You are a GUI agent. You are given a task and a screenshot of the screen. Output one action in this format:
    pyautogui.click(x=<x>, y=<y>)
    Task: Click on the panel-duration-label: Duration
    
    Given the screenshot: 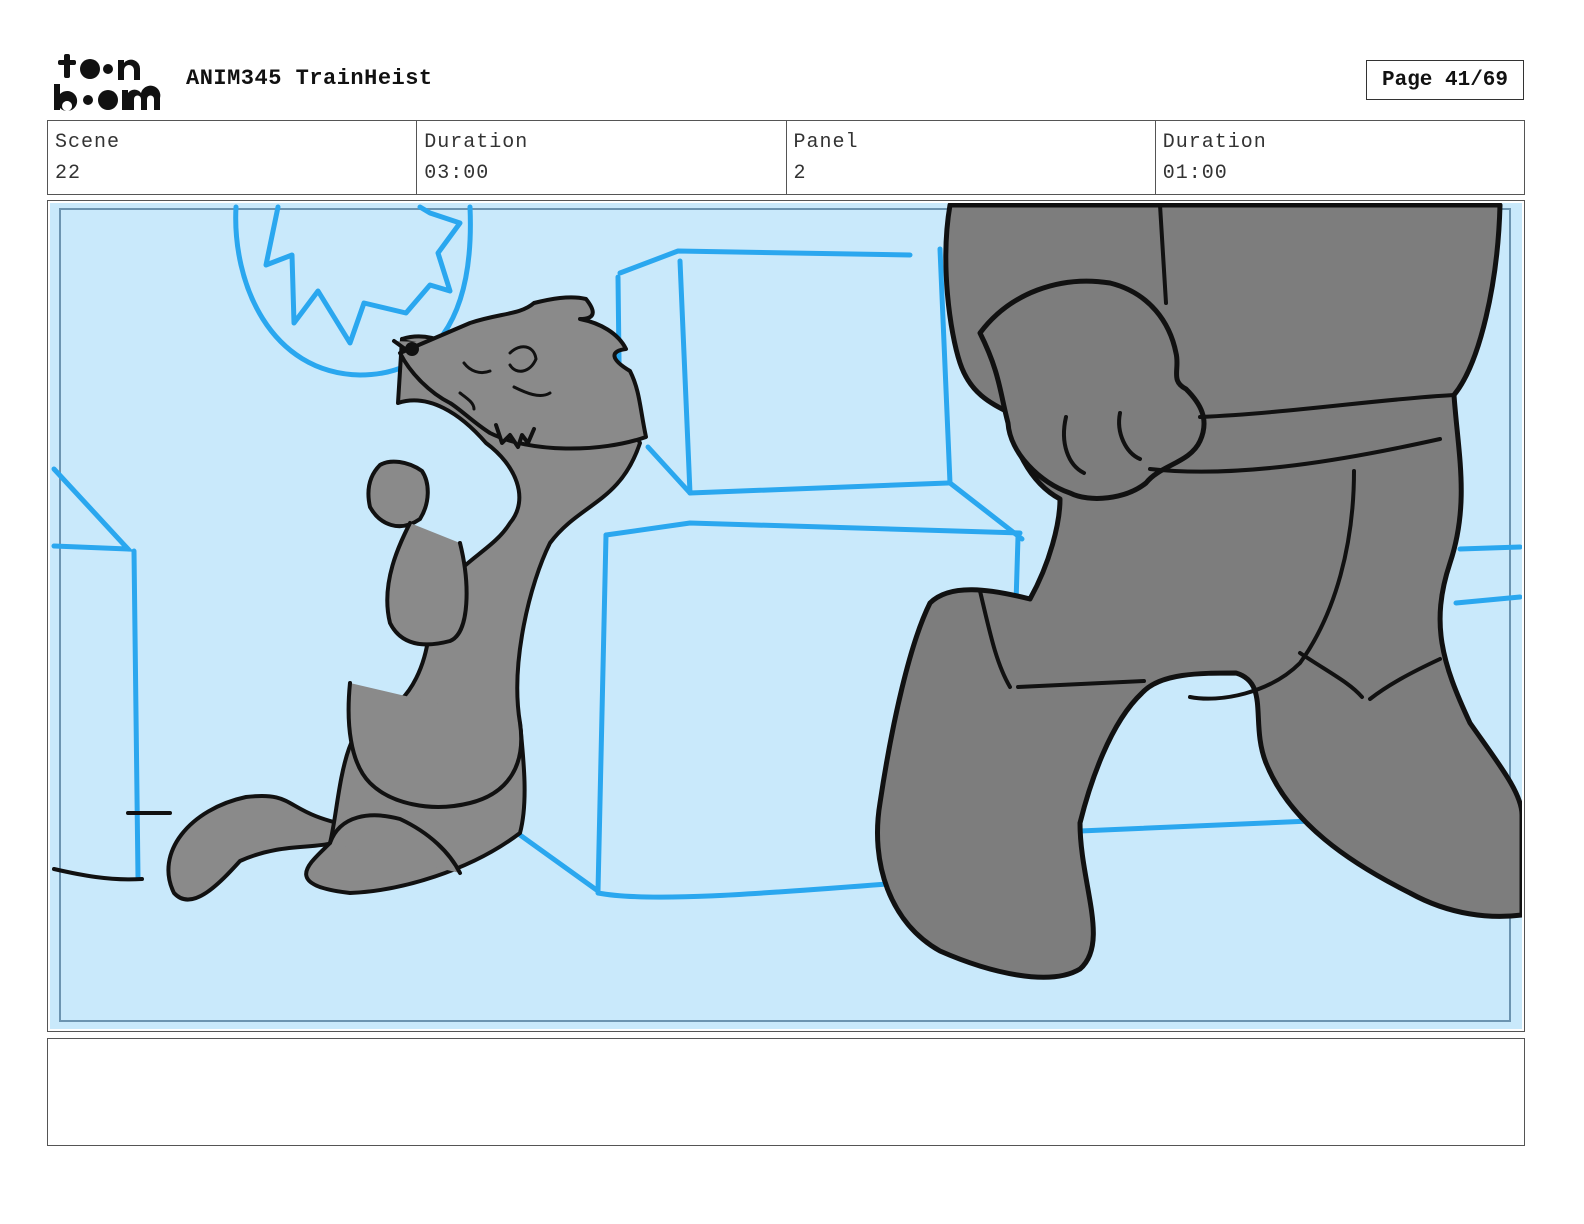 What is the action you would take?
    pyautogui.click(x=1214, y=142)
    